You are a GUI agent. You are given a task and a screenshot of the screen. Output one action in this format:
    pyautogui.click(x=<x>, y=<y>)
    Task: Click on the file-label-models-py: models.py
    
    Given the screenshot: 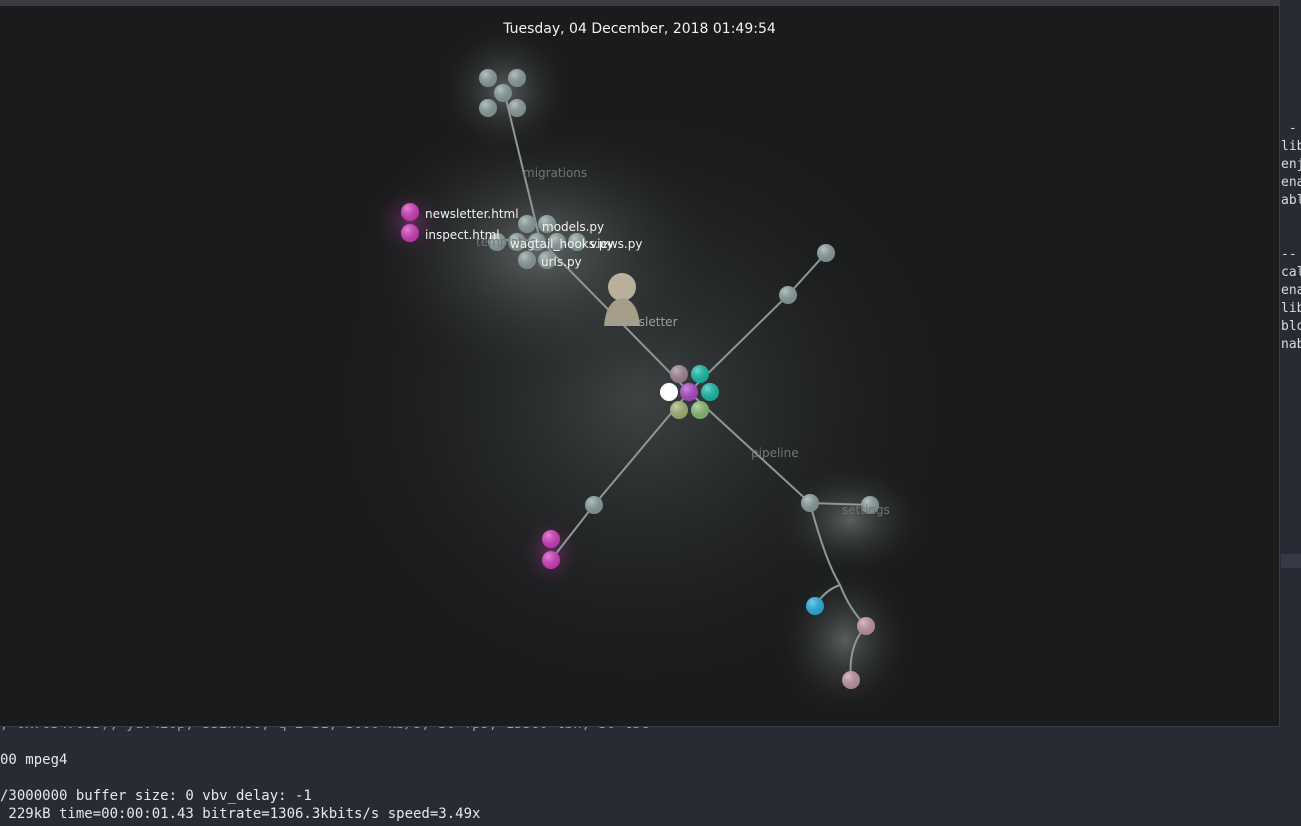 What is the action you would take?
    pyautogui.click(x=573, y=227)
    